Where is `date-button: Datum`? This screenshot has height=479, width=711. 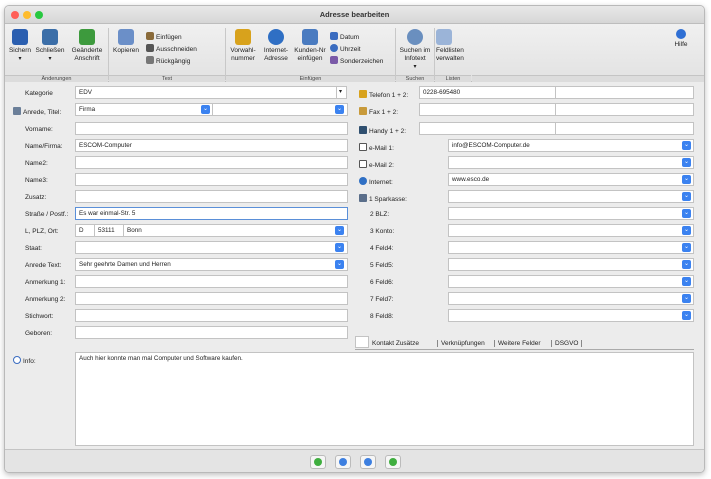
date-button: Datum is located at coordinates (344, 36).